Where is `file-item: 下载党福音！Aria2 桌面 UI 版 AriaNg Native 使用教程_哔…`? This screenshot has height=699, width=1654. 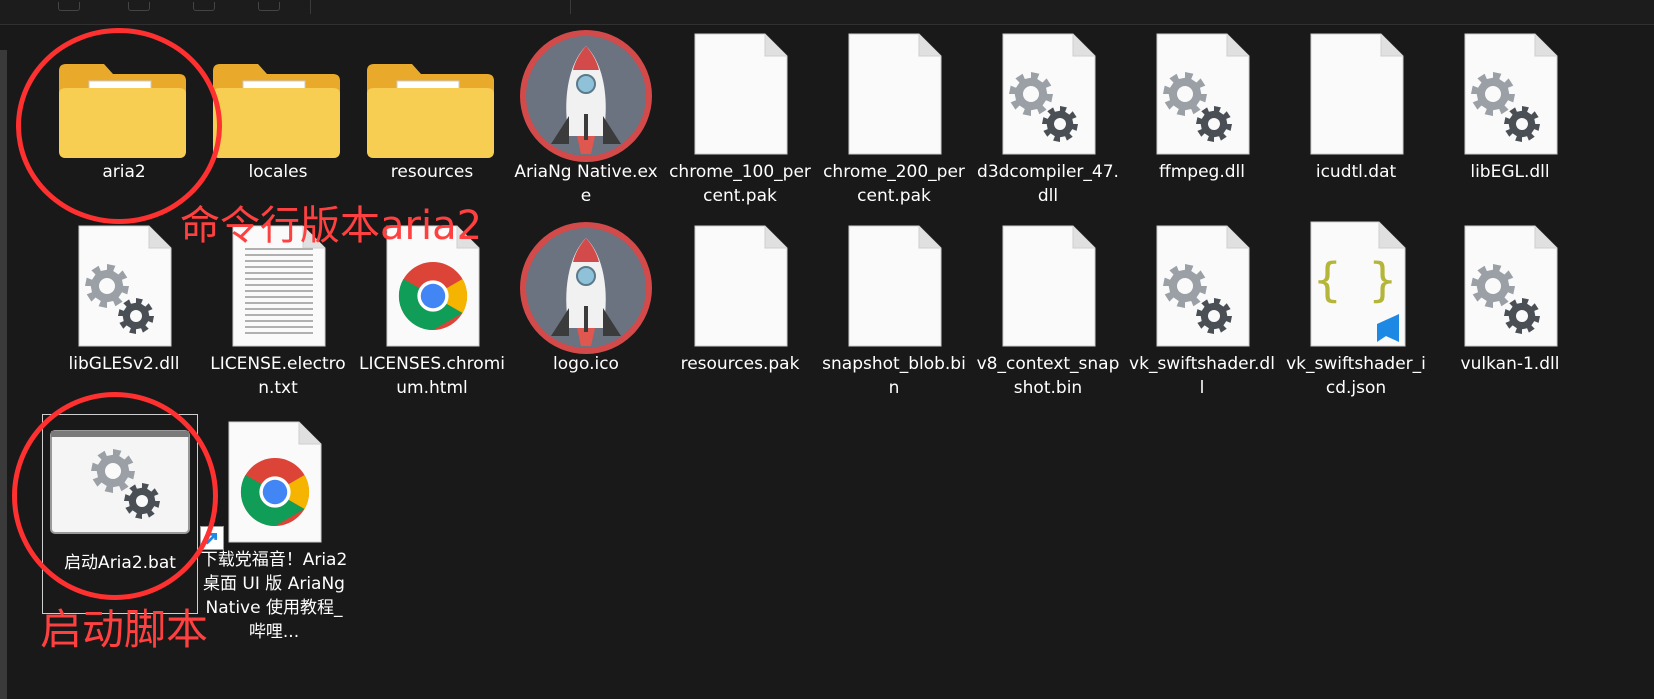 file-item: 下载党福音！Aria2 桌面 UI 版 AriaNg Native 使用教程_哔… is located at coordinates (274, 528).